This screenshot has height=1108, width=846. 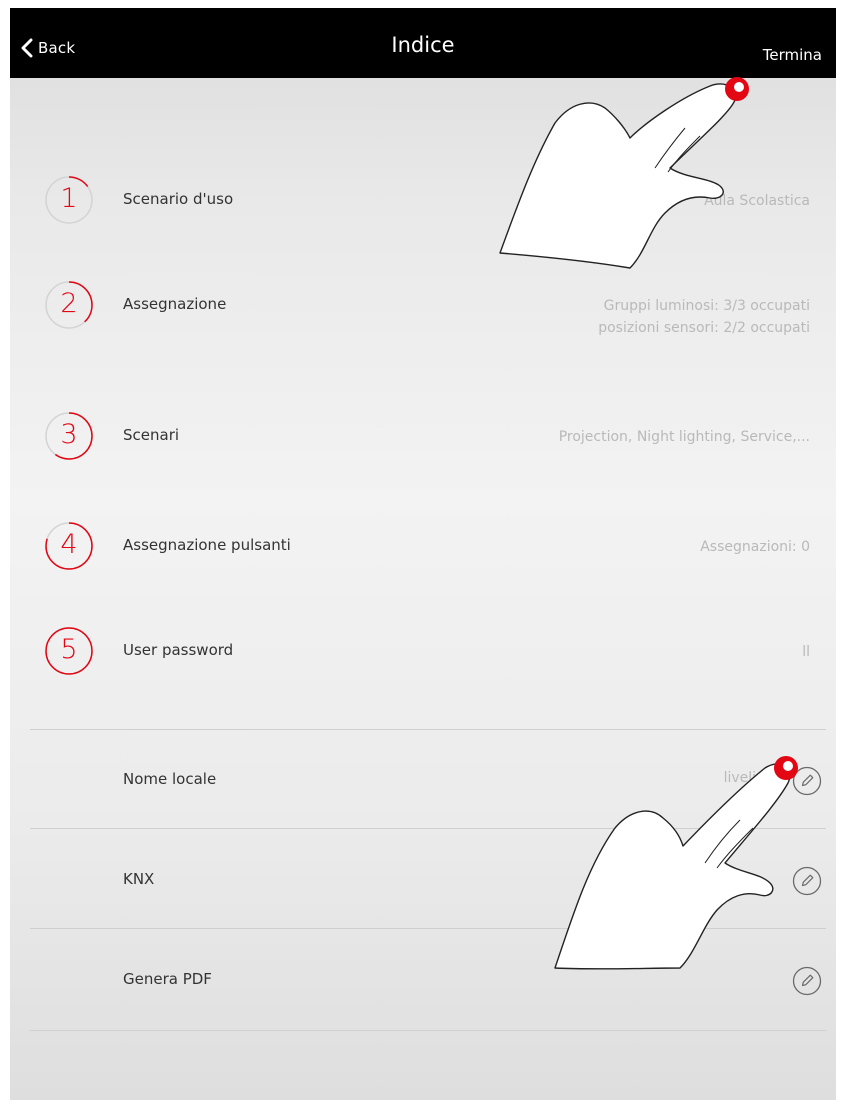 I want to click on step-row-pulsanti: 4 Assegnazione pulsanti Assegnazioni: 0, so click(x=423, y=550).